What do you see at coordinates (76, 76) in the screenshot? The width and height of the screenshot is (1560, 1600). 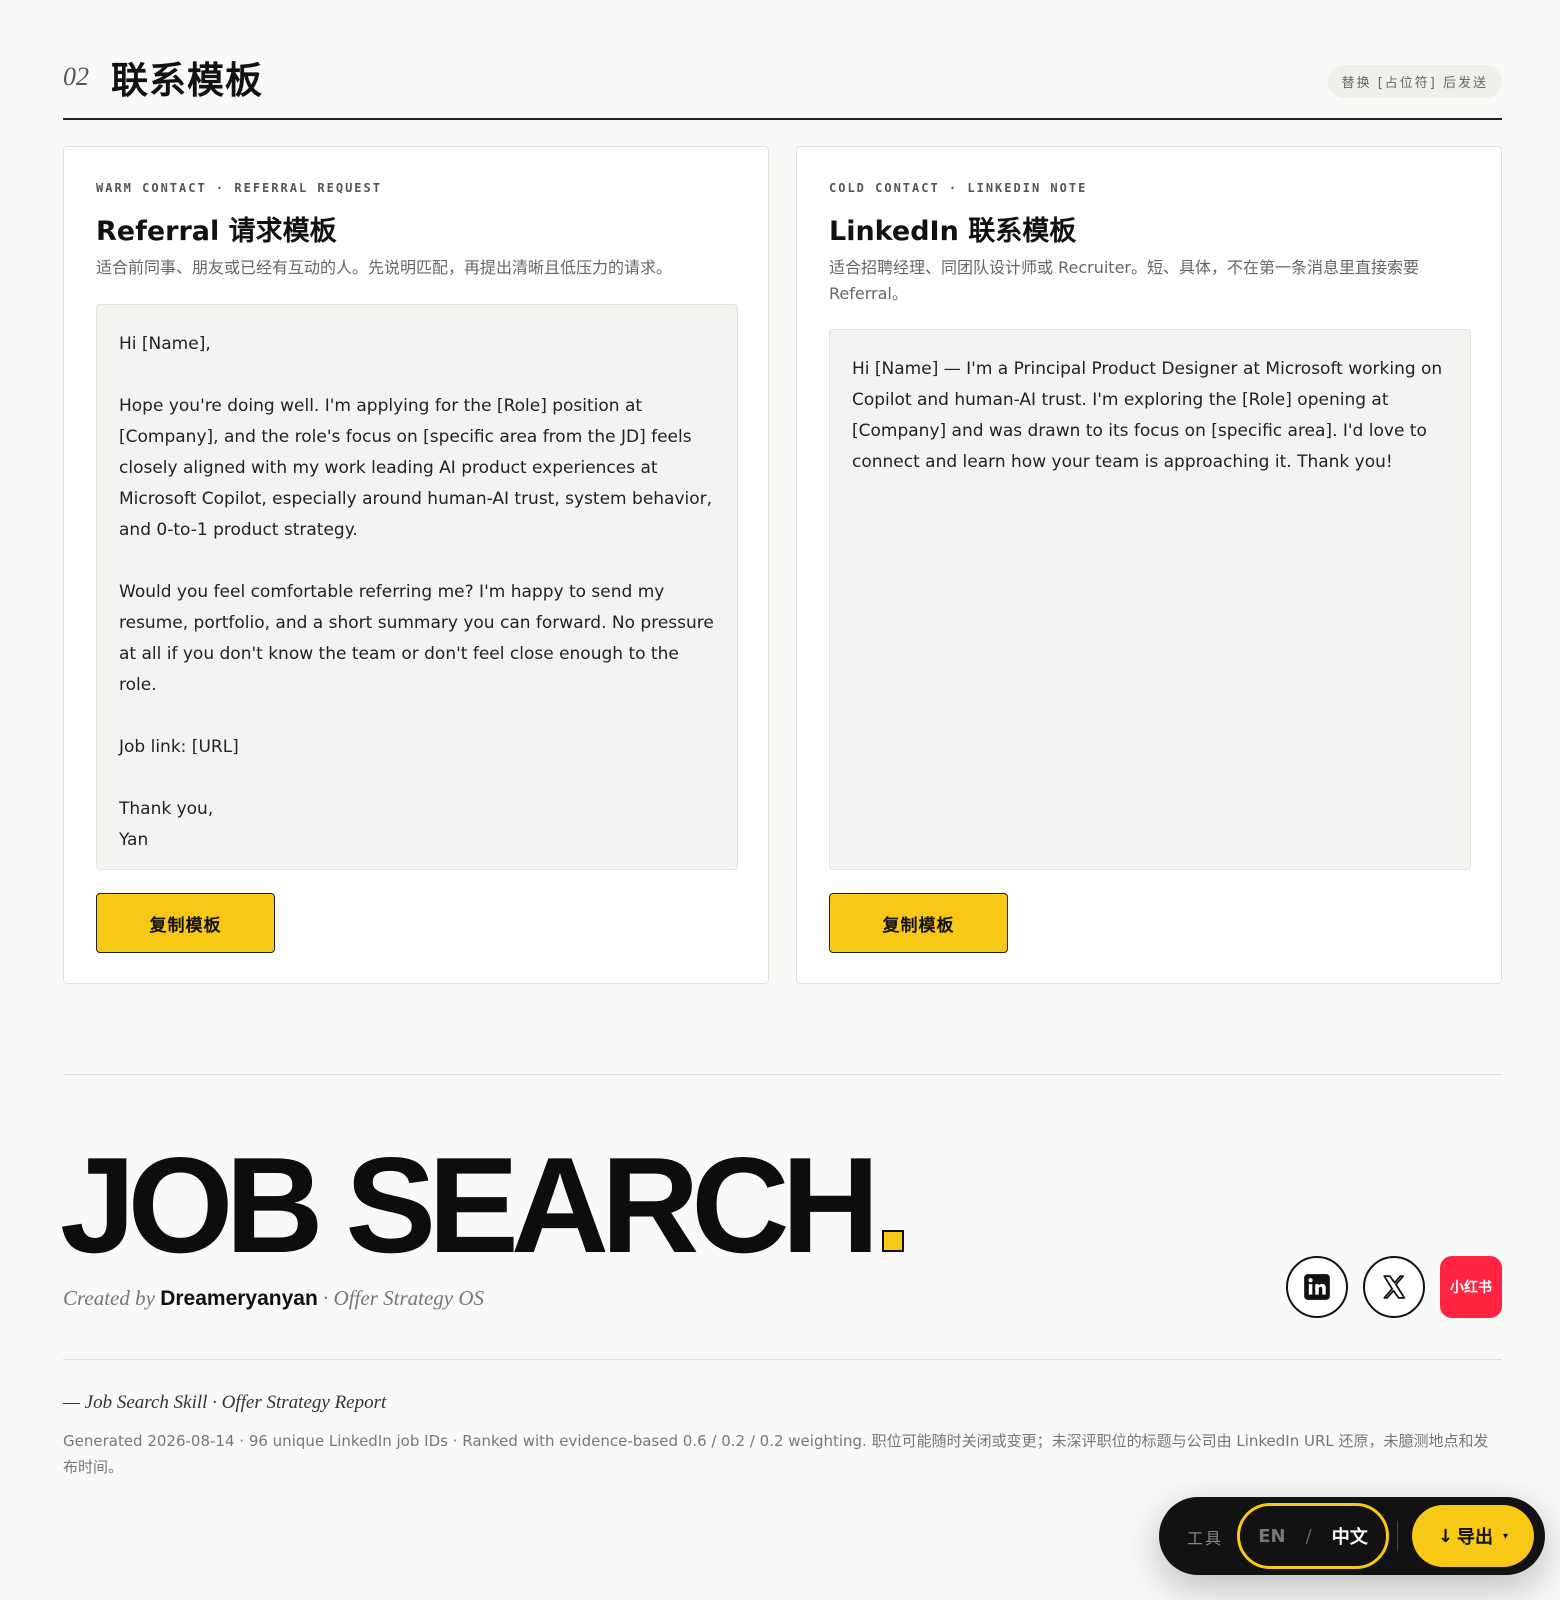 I see `section-number: 02` at bounding box center [76, 76].